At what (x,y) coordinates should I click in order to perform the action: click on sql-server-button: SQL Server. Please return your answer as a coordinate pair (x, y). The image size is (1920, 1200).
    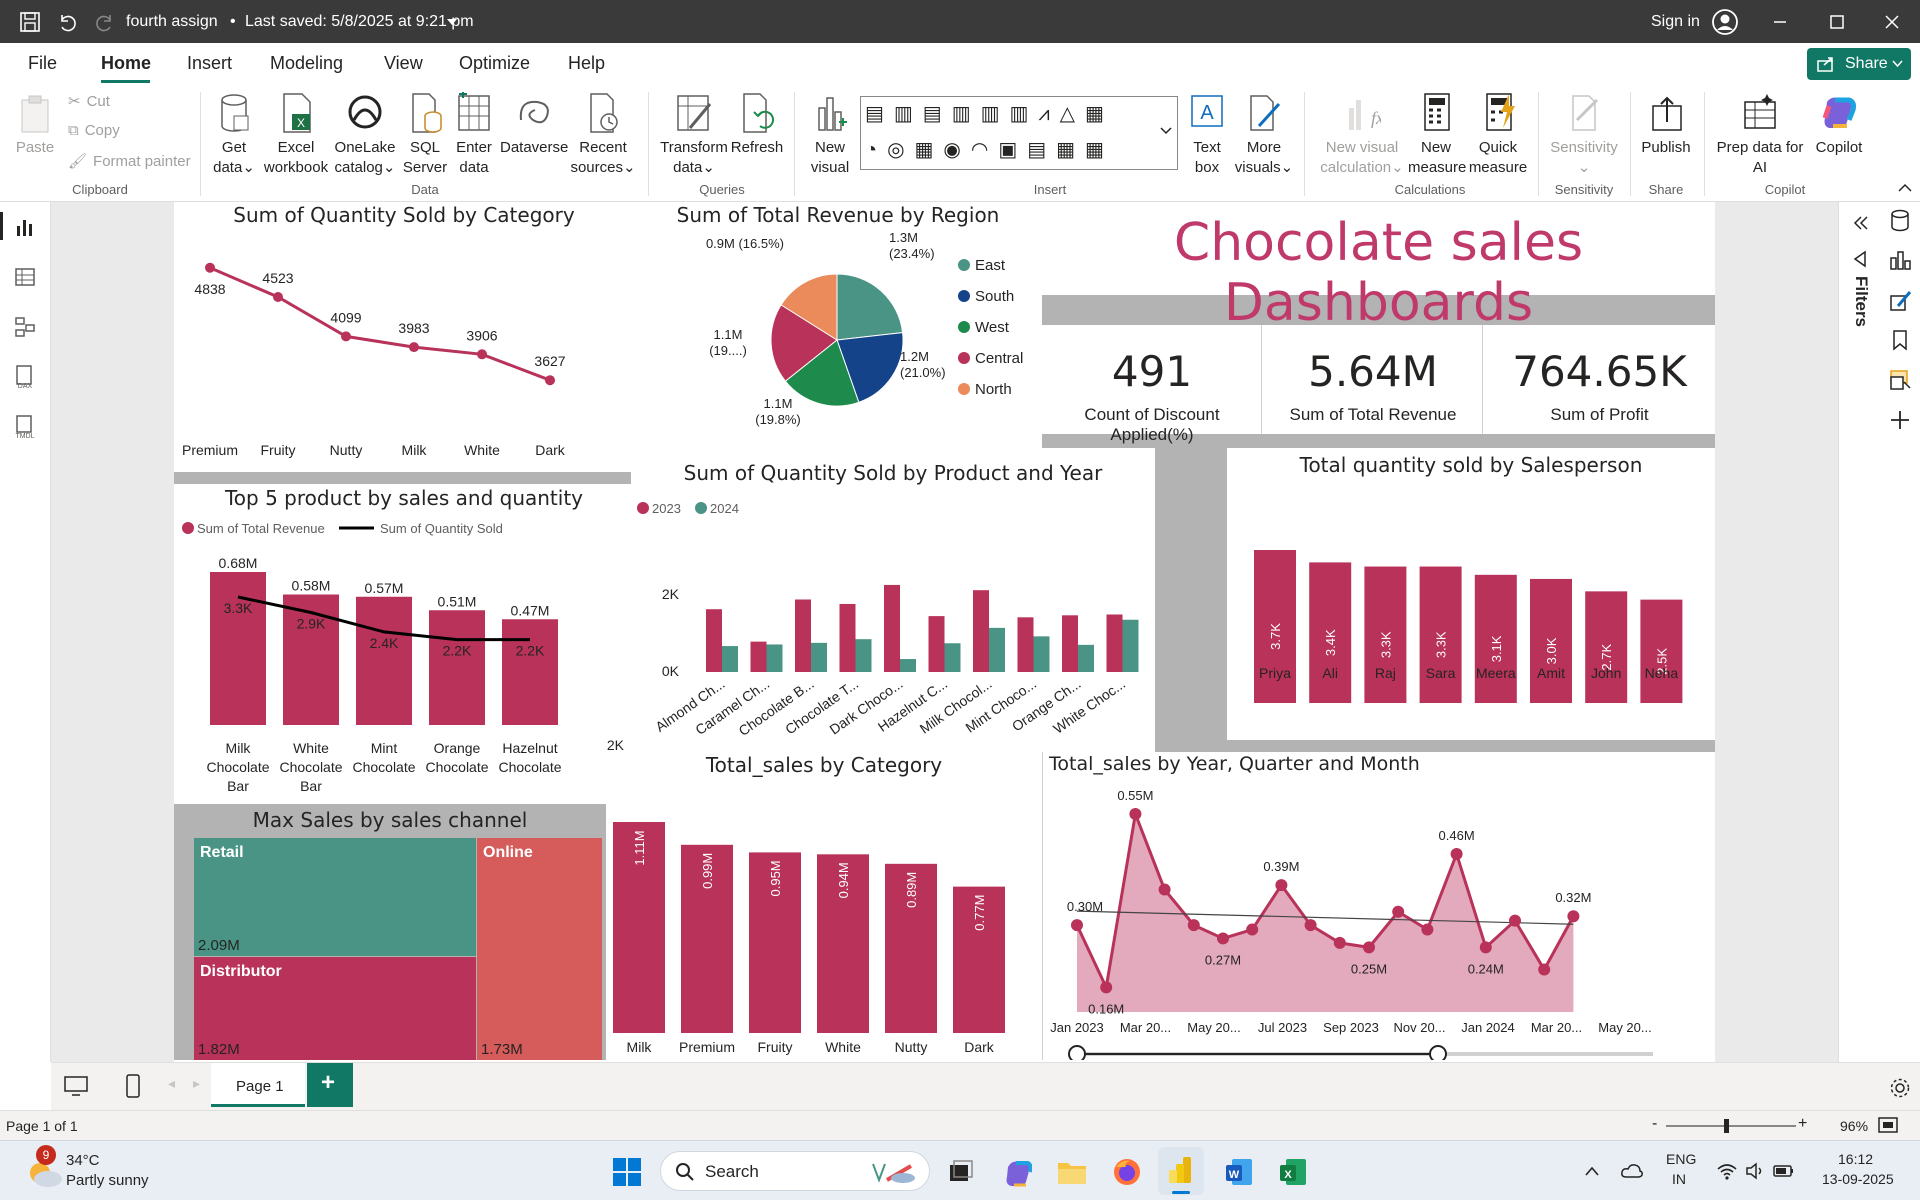
    Looking at the image, I should click on (425, 135).